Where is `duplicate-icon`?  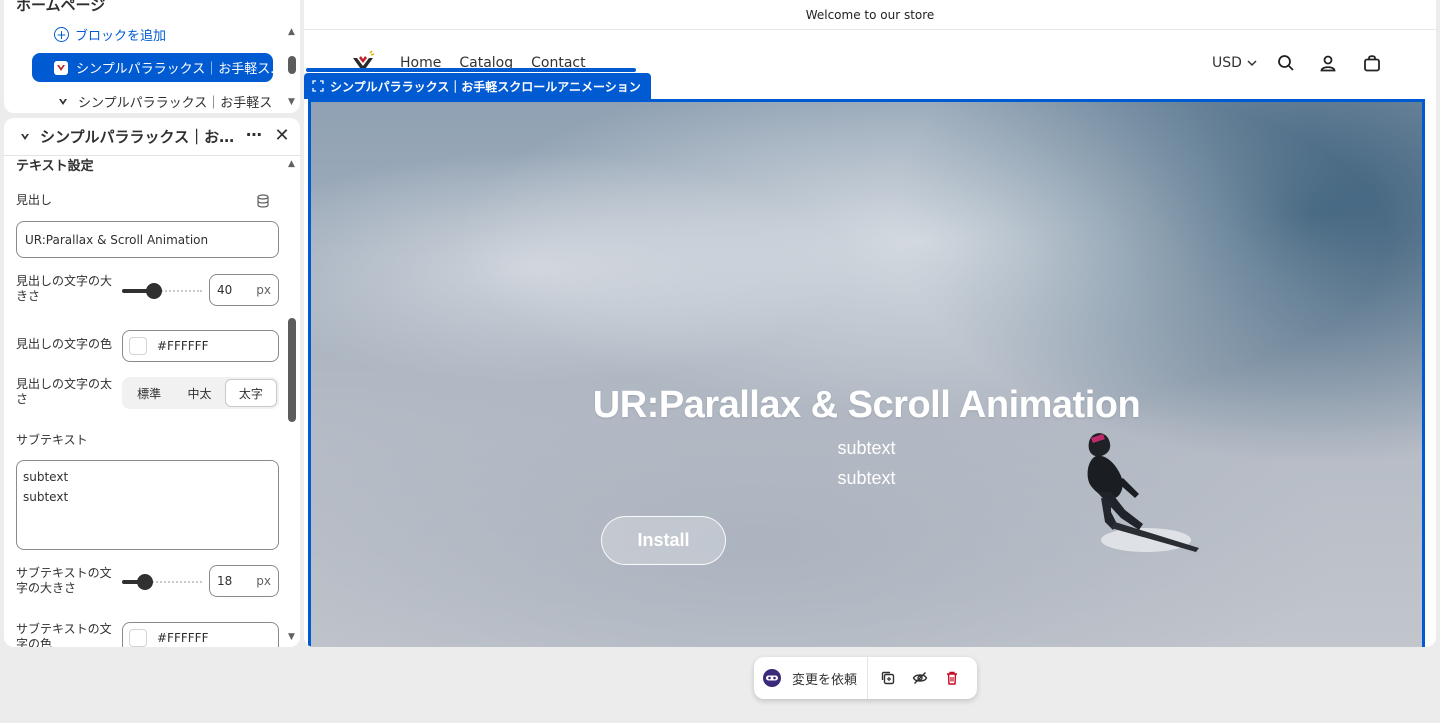
duplicate-icon is located at coordinates (888, 678).